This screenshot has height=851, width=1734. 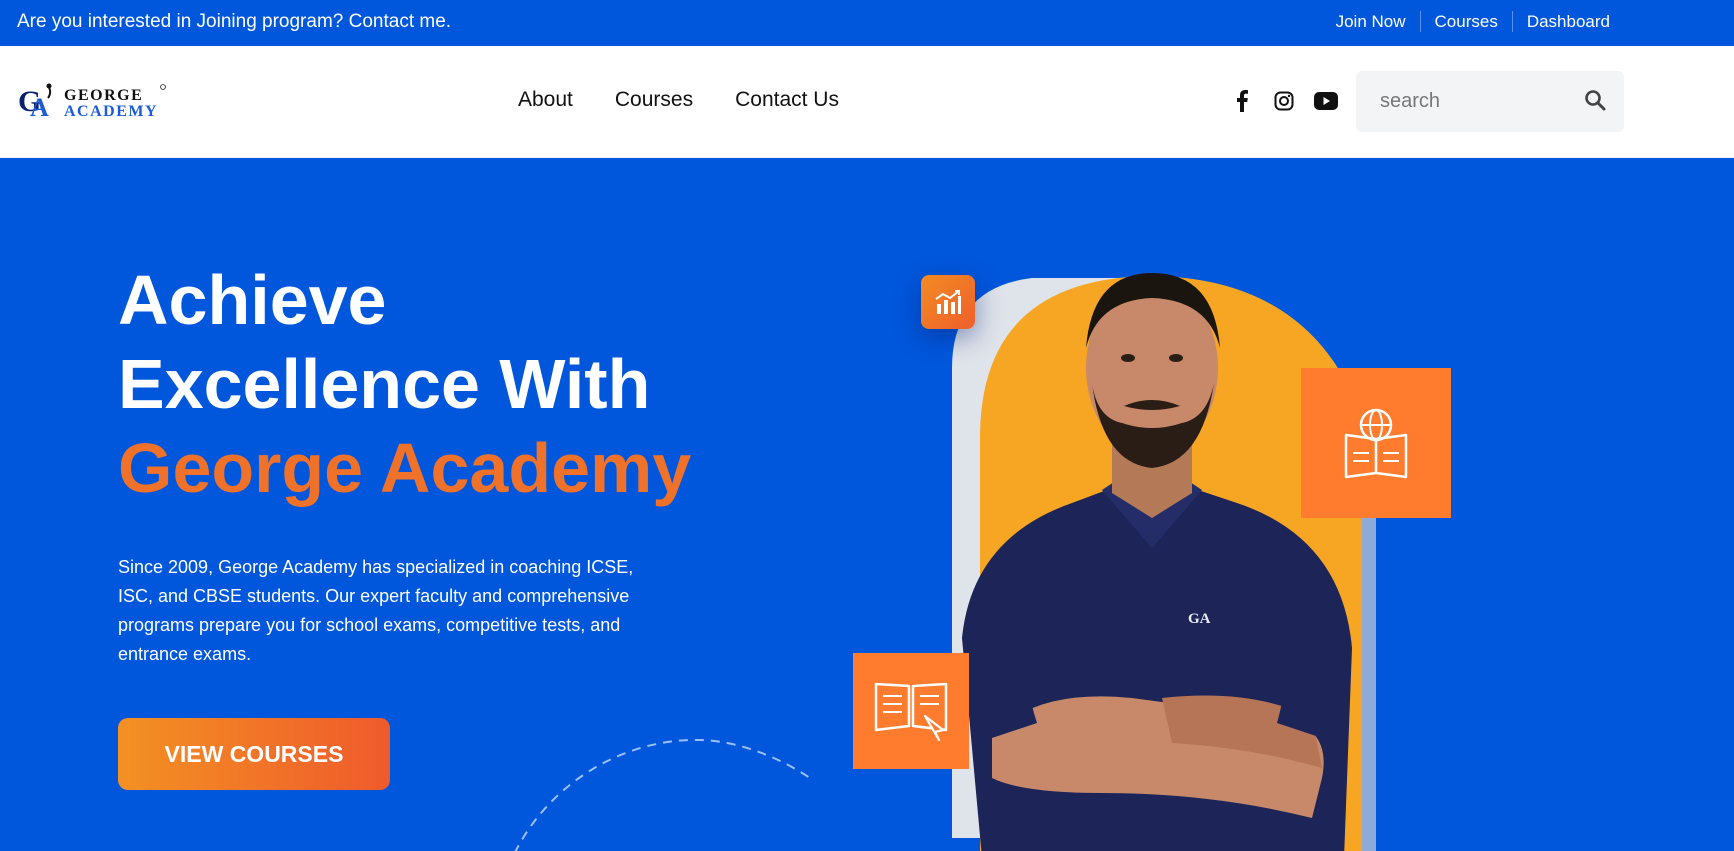 I want to click on search-icon, so click(x=1596, y=101).